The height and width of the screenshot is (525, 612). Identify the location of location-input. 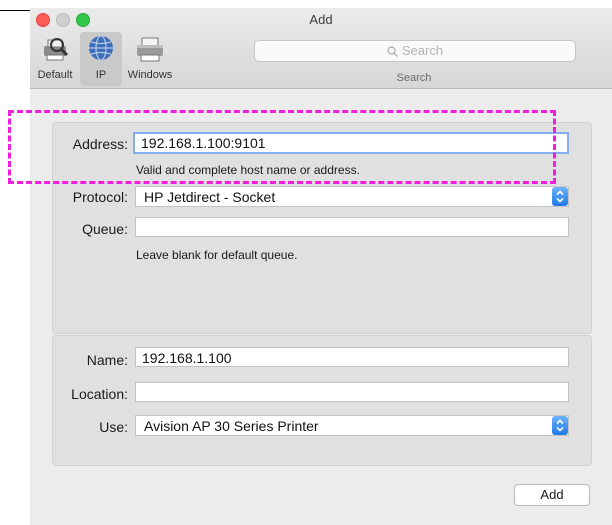
(352, 392).